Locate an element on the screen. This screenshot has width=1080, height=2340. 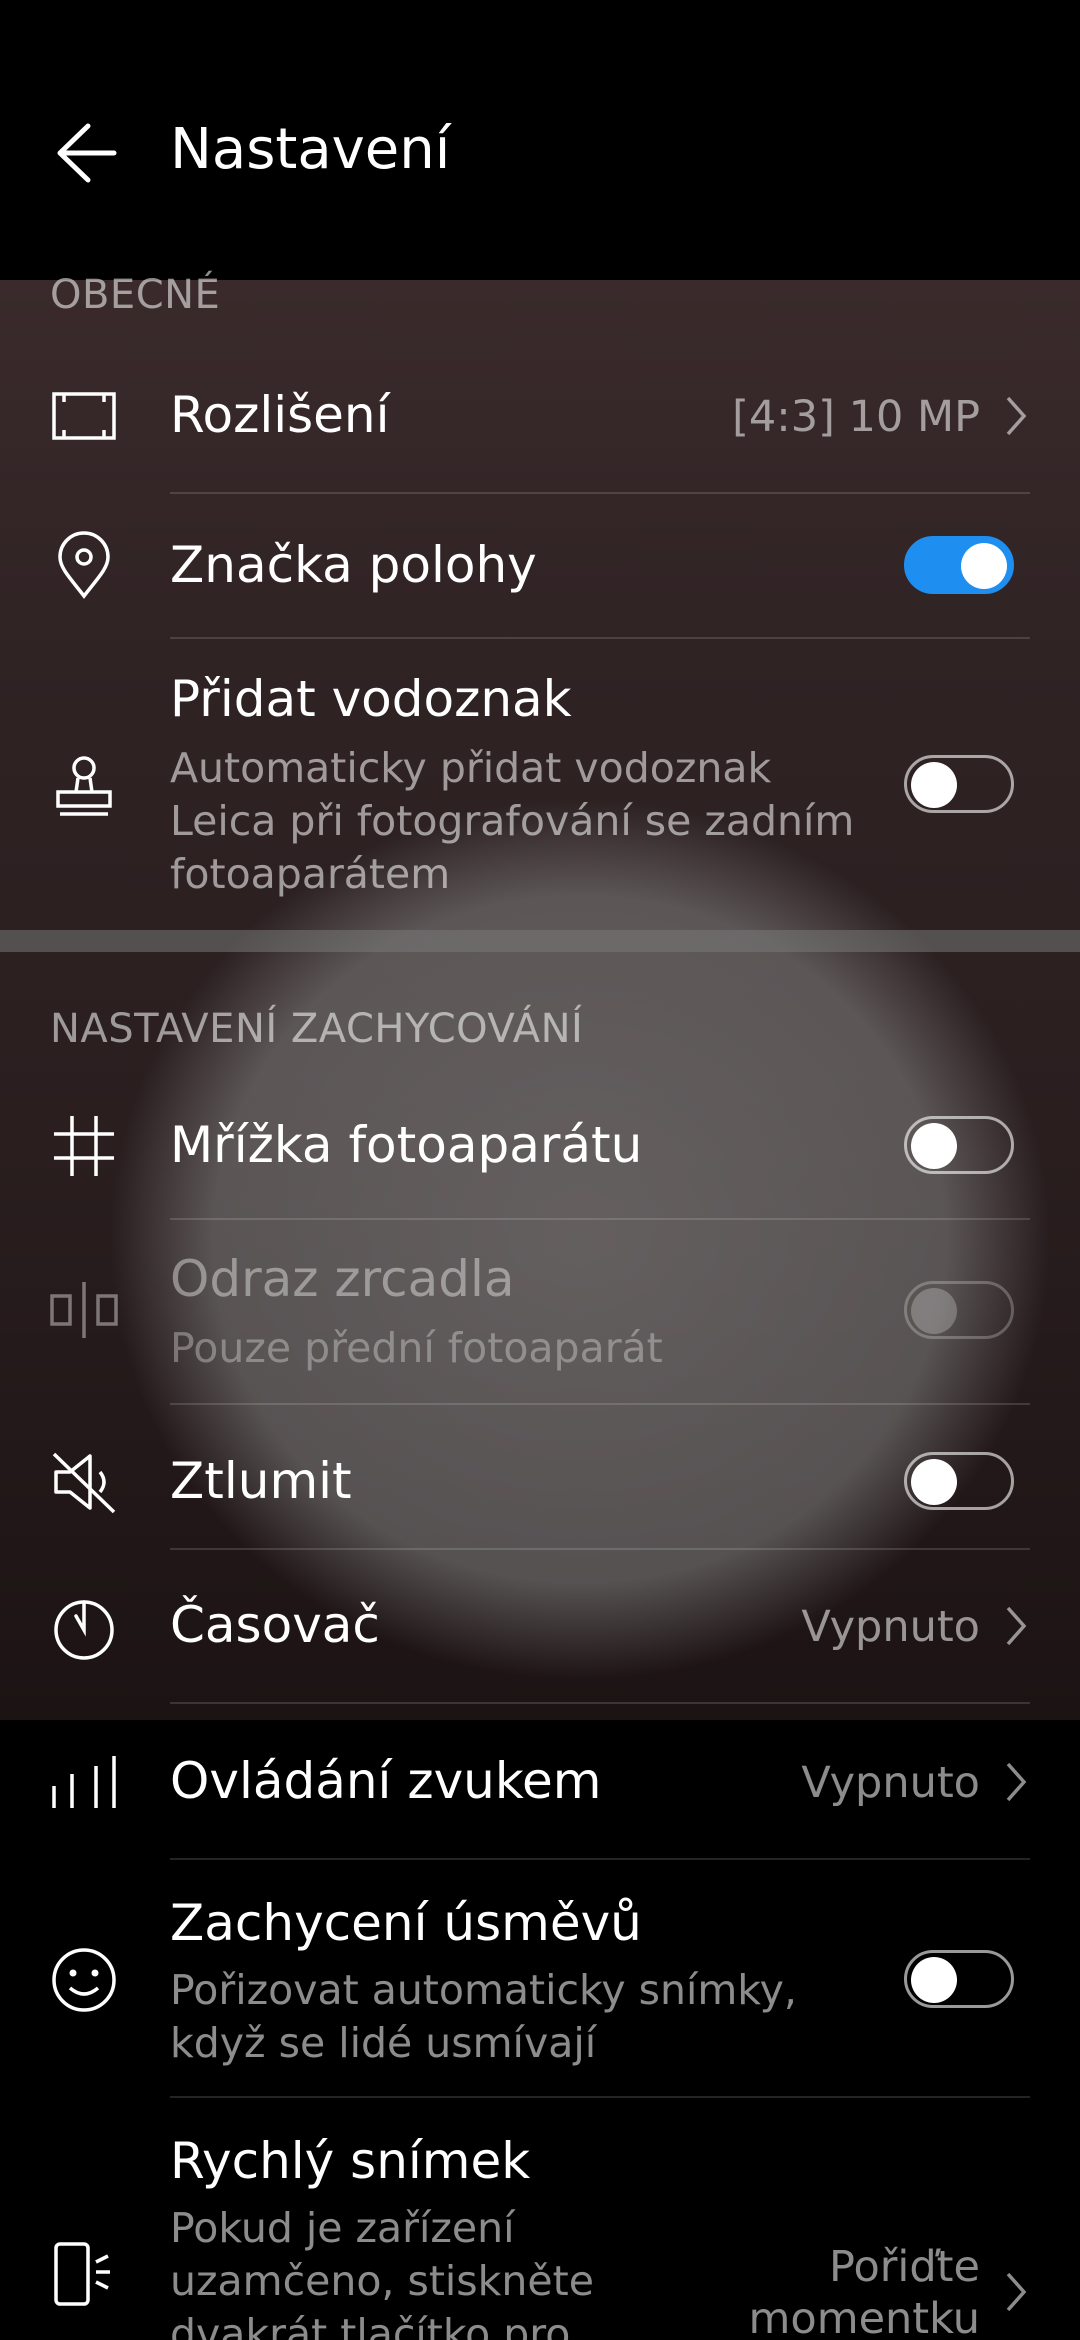
setting-description-line: Leica při fotografování se zadním is located at coordinates (512, 821).